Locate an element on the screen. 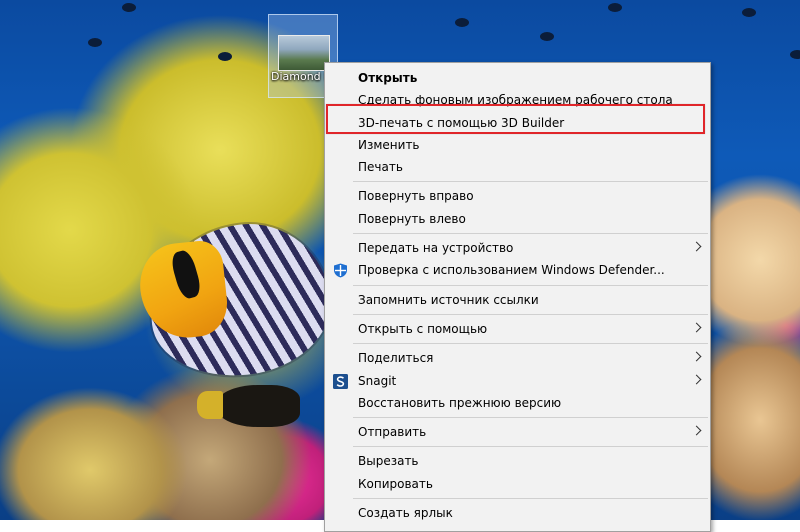 The image size is (800, 532). menu-item-label: Запомнить источник ссылки is located at coordinates (448, 299).